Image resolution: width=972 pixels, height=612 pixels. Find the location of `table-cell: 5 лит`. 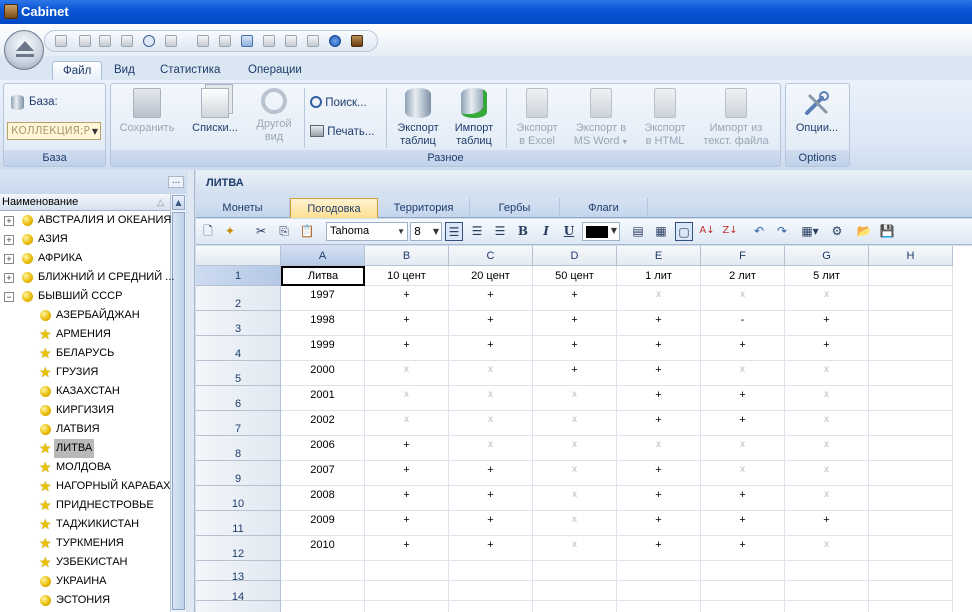

table-cell: 5 лит is located at coordinates (827, 276).